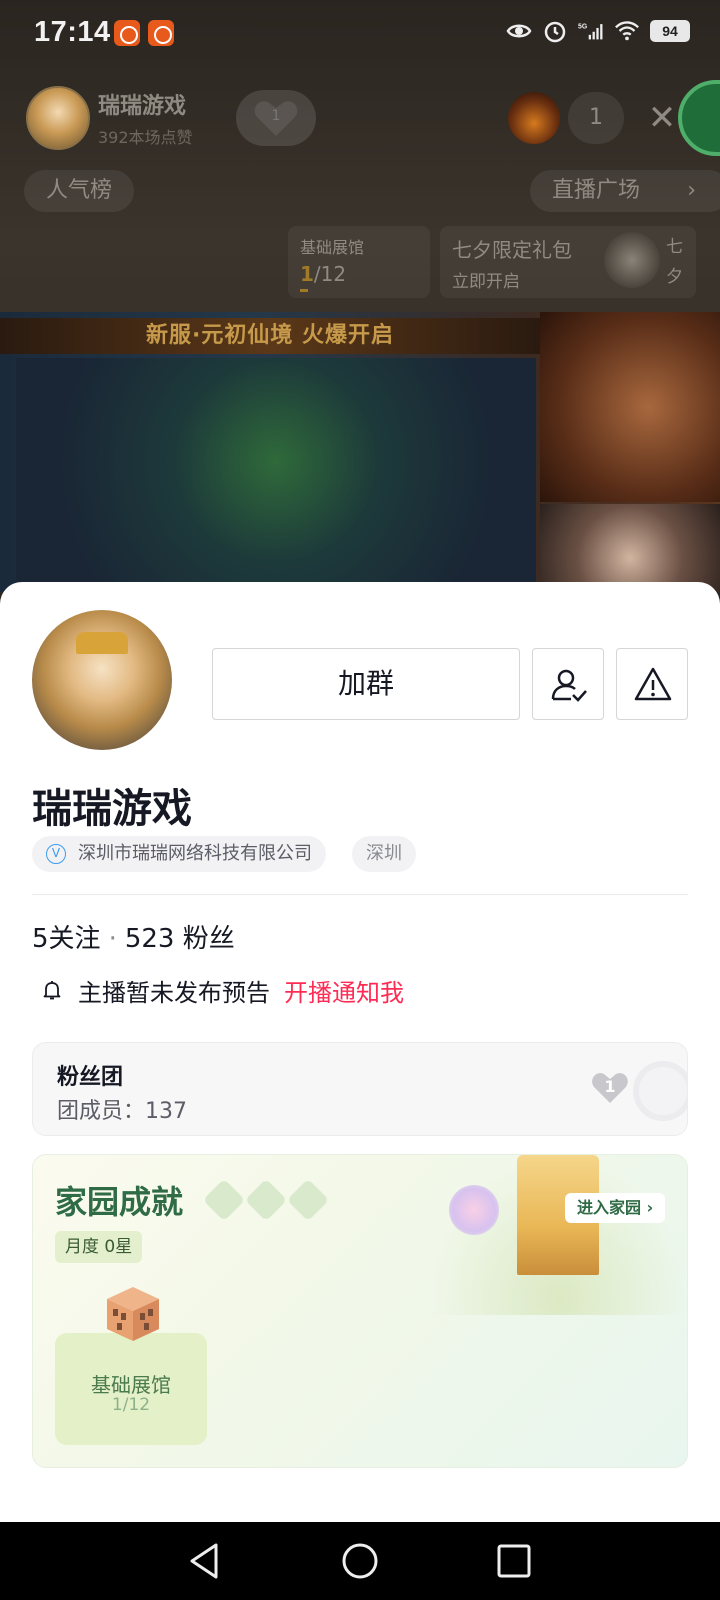 This screenshot has height=1600, width=720. Describe the element at coordinates (56, 854) in the screenshot. I see `verified-icon: V` at that location.